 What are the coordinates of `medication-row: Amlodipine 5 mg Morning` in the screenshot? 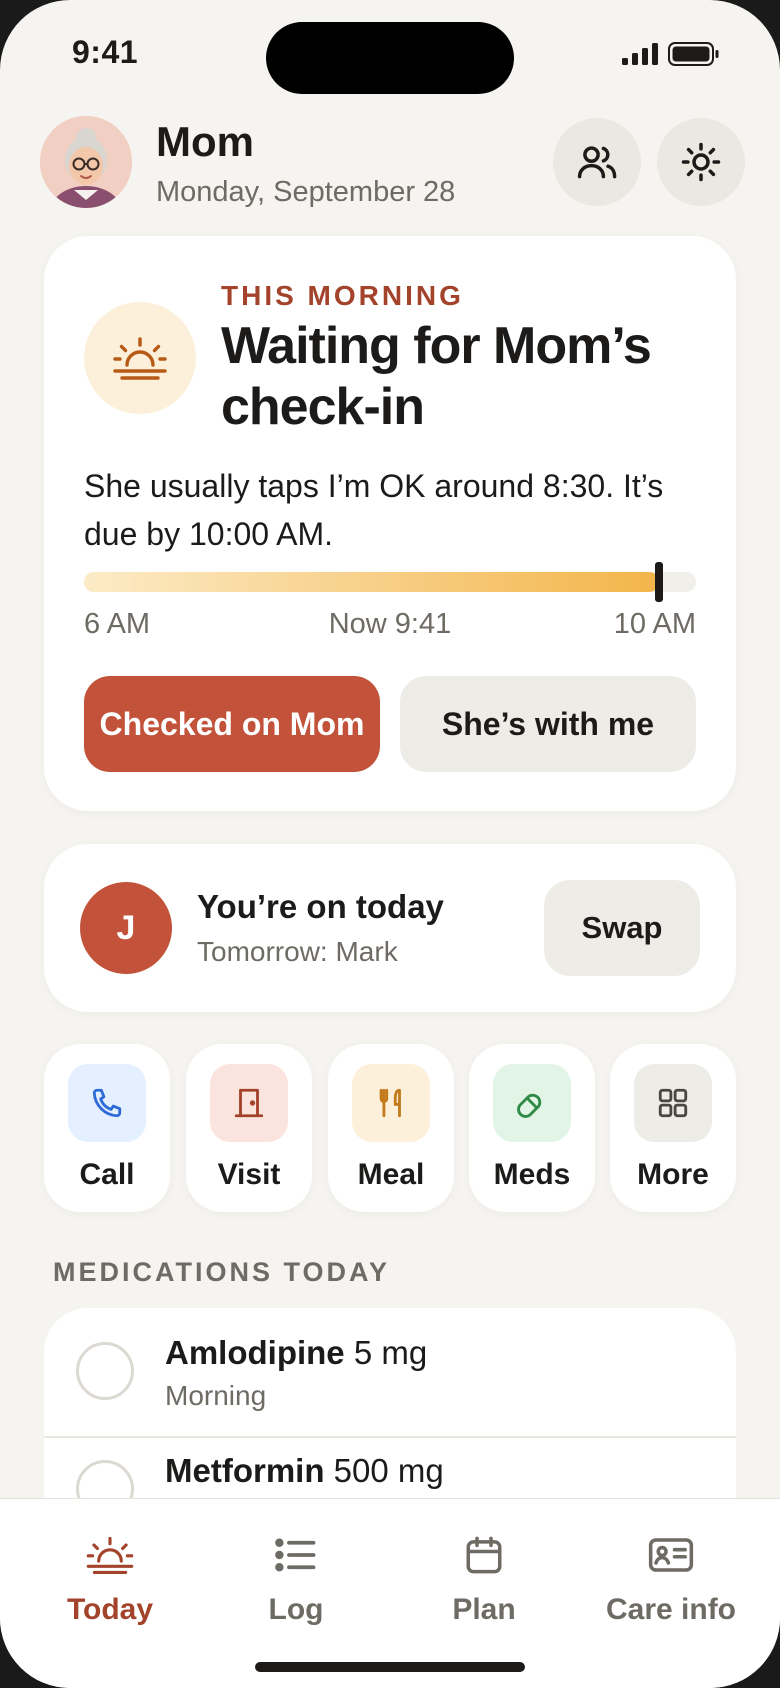 It's located at (390, 1373).